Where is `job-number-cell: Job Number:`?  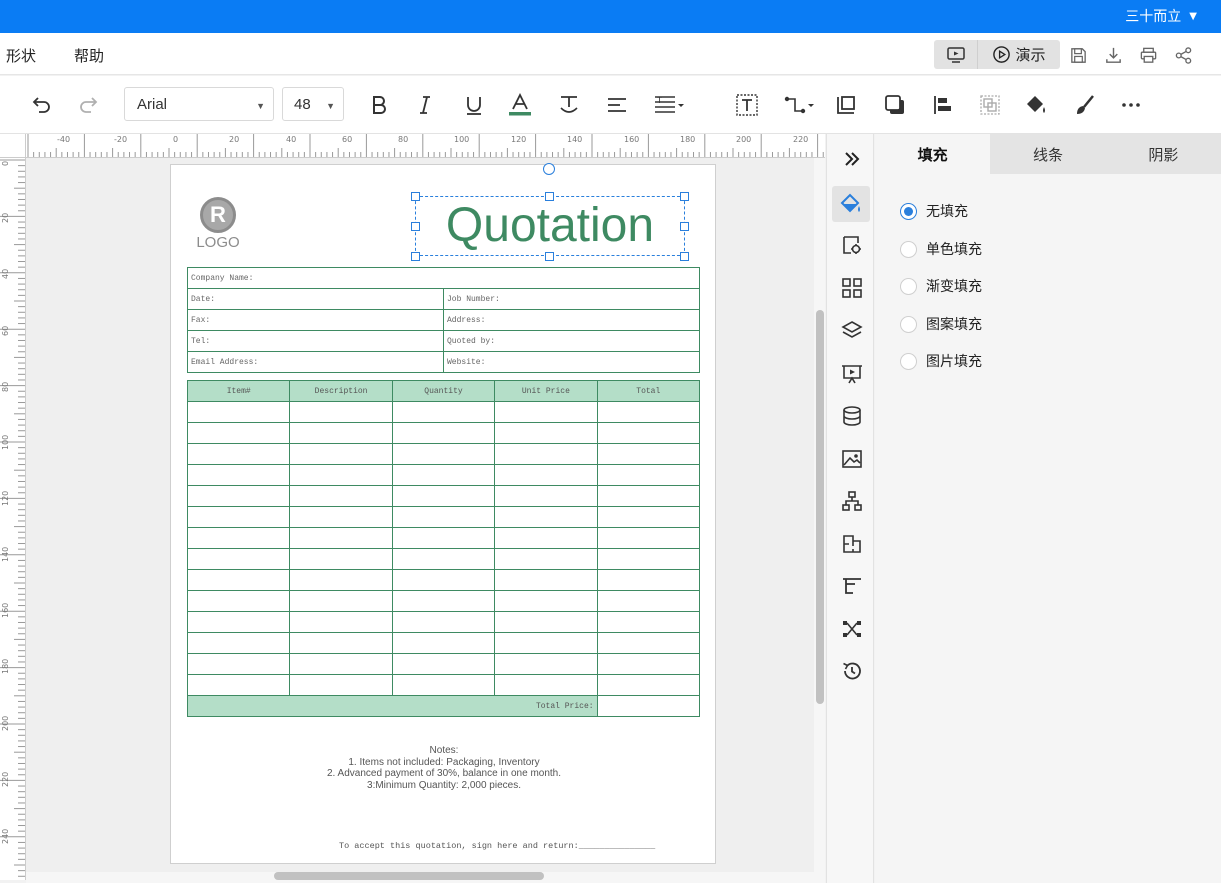
job-number-cell: Job Number: is located at coordinates (571, 299).